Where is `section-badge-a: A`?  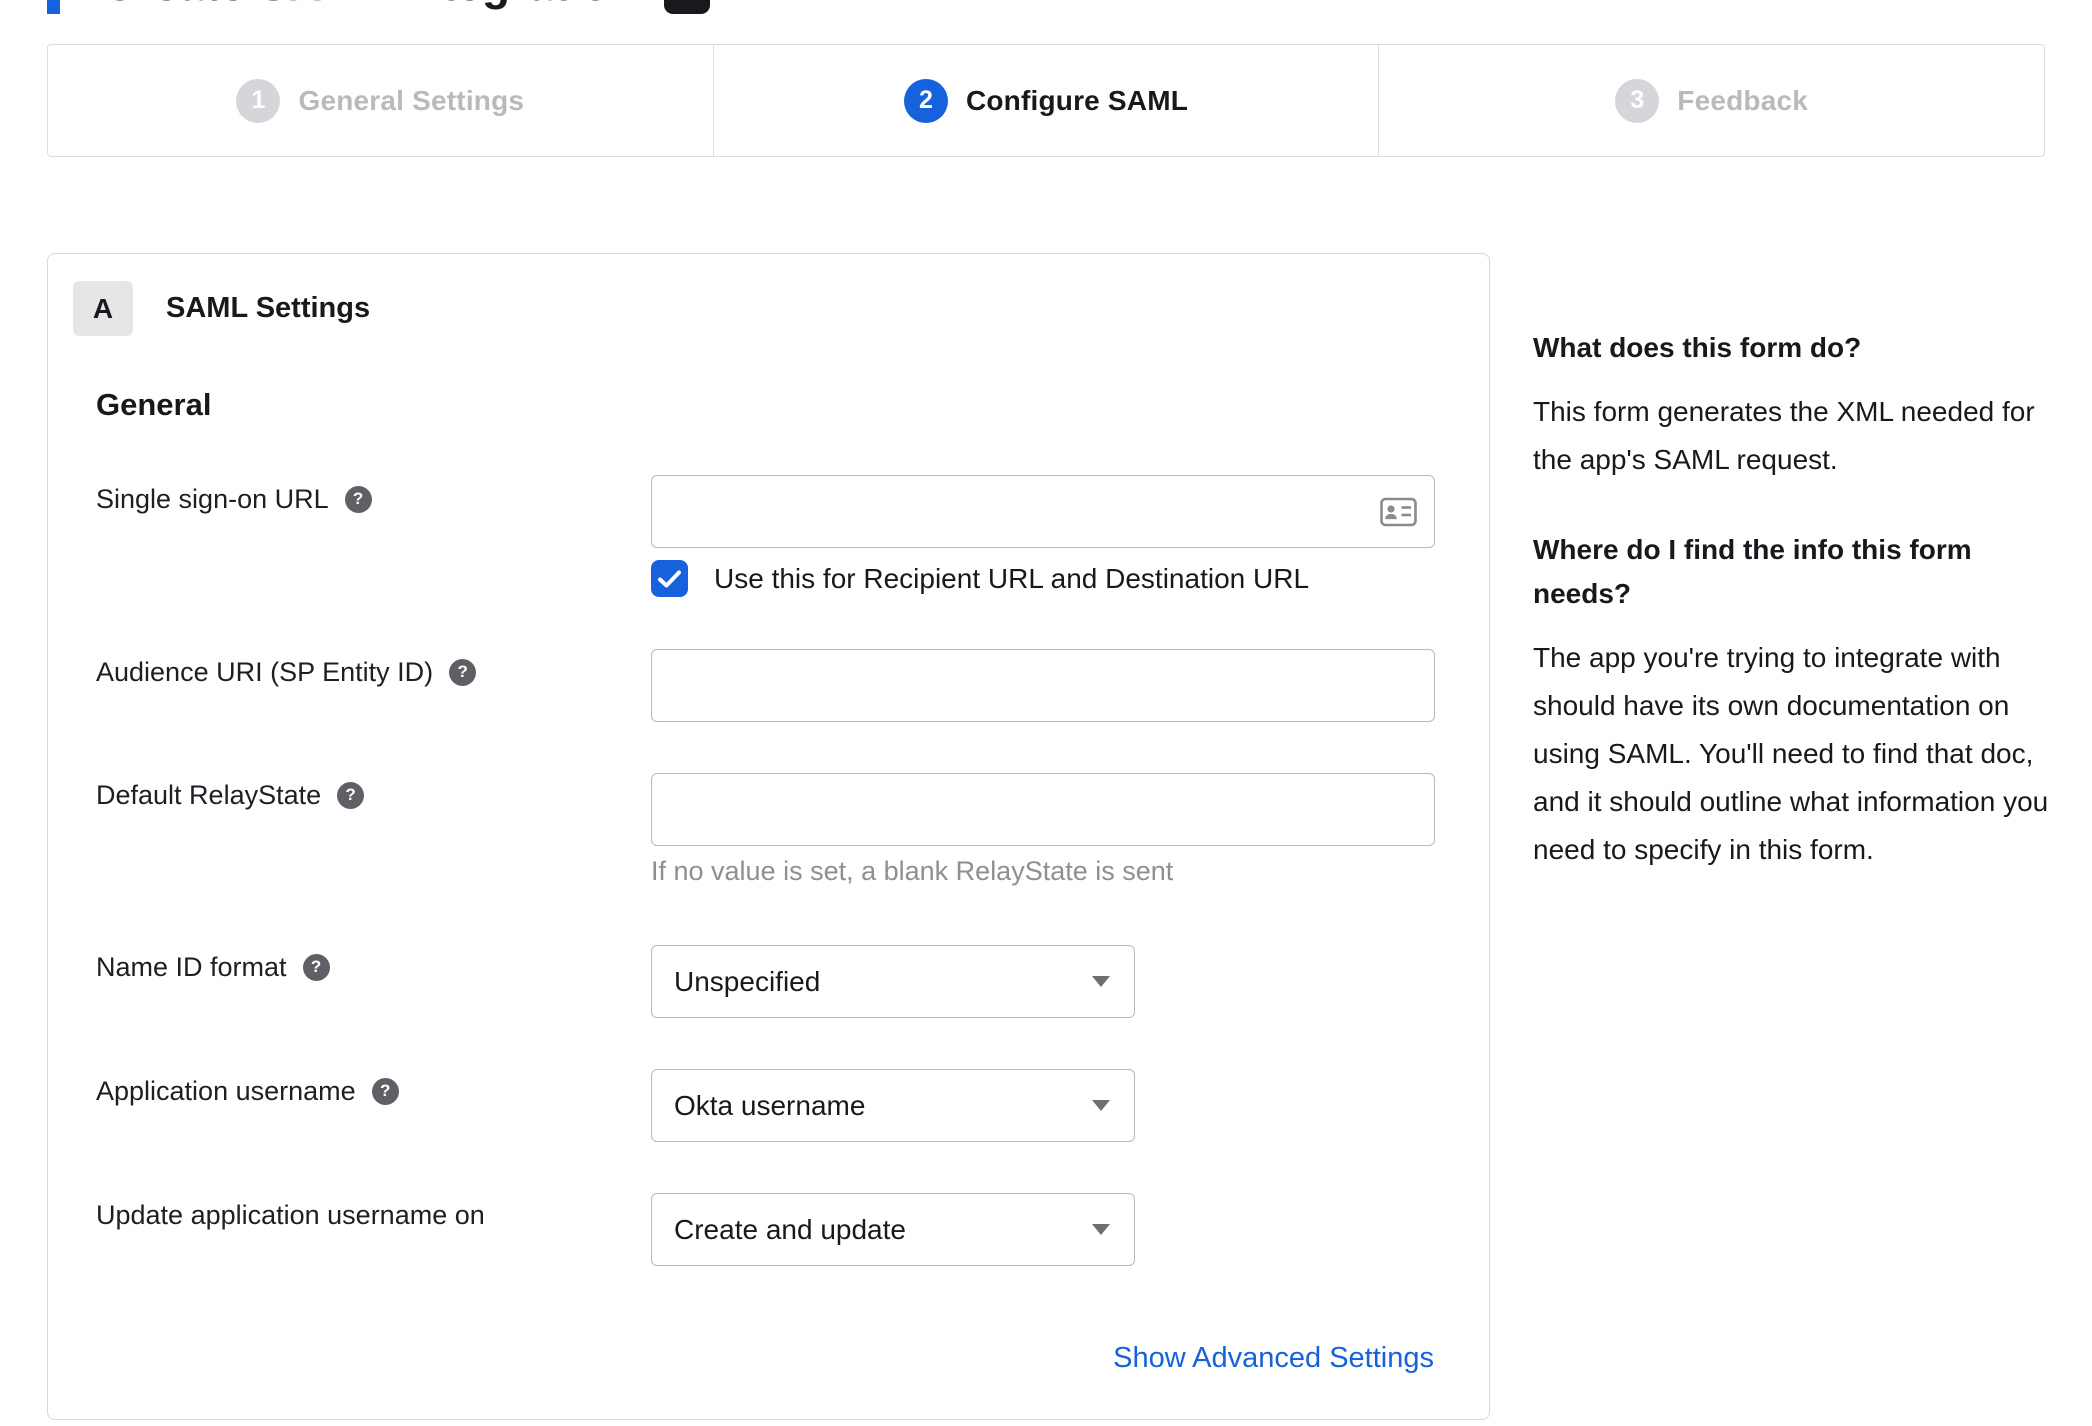
section-badge-a: A is located at coordinates (103, 308).